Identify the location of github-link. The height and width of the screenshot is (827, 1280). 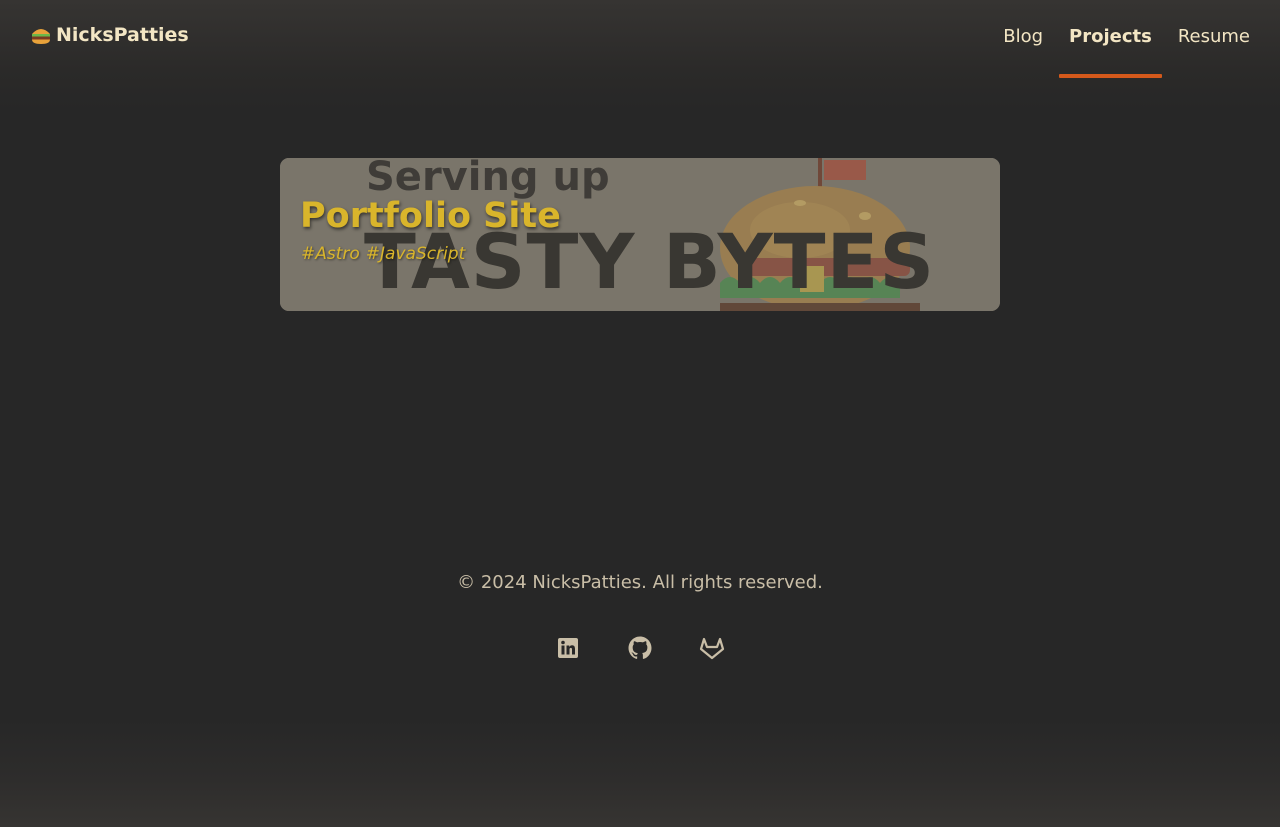
(640, 648).